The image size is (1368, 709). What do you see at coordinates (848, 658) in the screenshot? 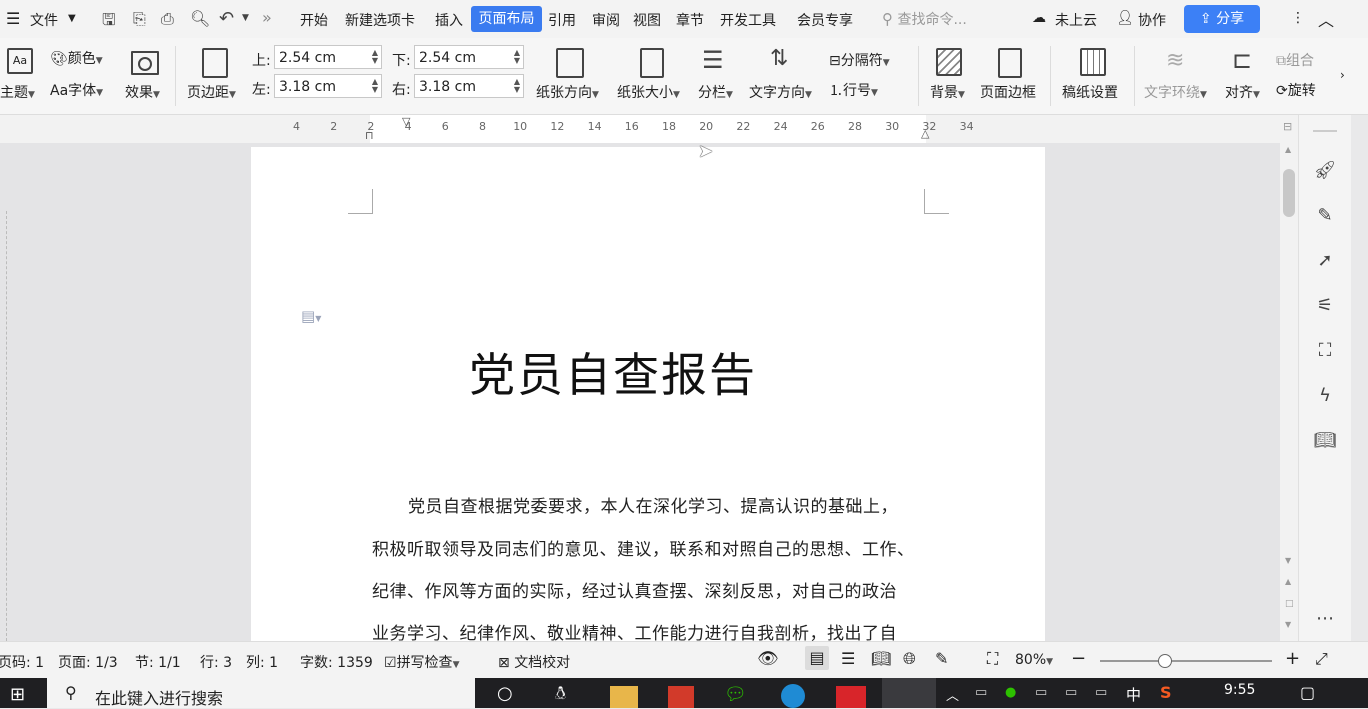
I see `outline-view-icon: ☰` at bounding box center [848, 658].